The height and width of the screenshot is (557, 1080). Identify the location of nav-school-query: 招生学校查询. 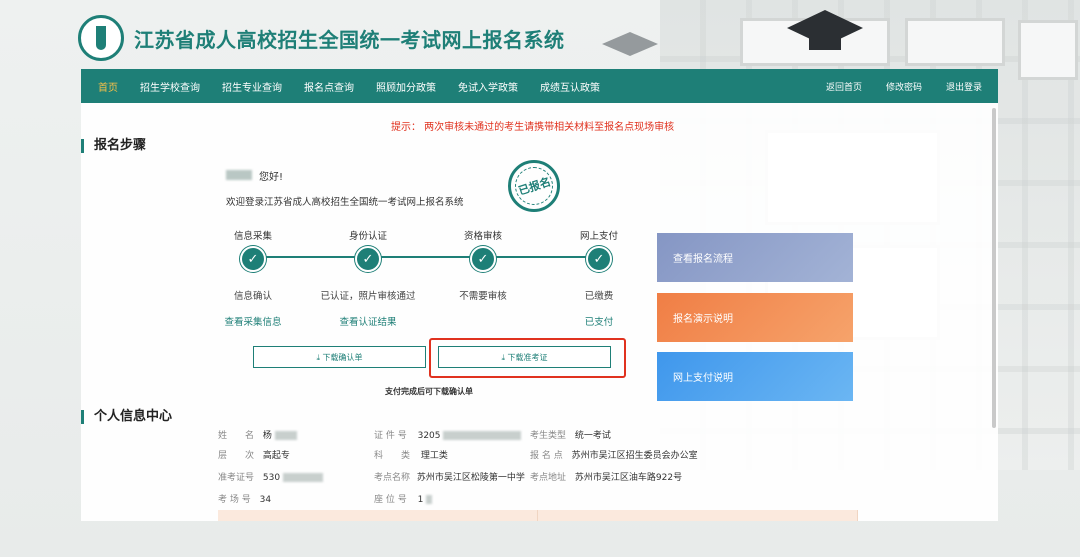
(170, 86).